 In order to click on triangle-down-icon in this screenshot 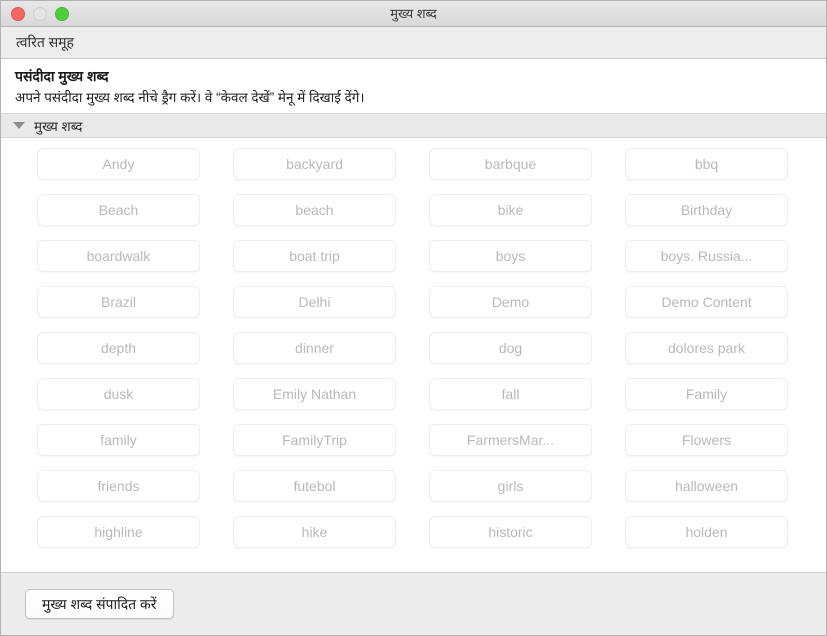, I will do `click(19, 126)`.